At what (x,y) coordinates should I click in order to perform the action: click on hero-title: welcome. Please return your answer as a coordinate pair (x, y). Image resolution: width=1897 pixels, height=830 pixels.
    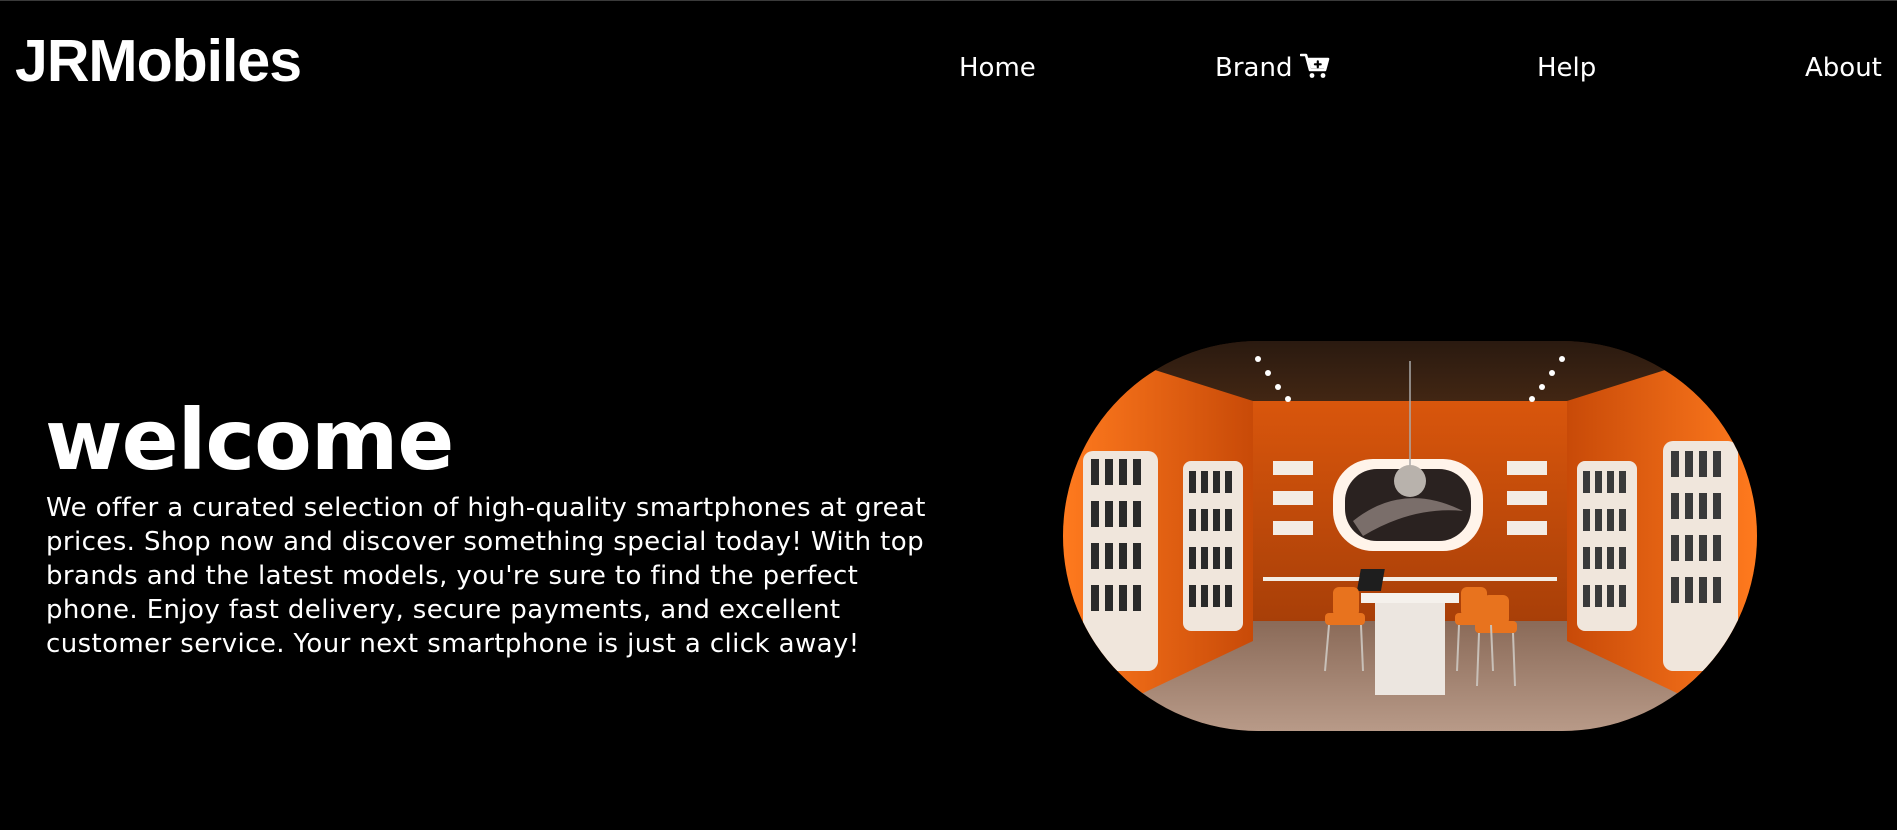
    Looking at the image, I should click on (249, 440).